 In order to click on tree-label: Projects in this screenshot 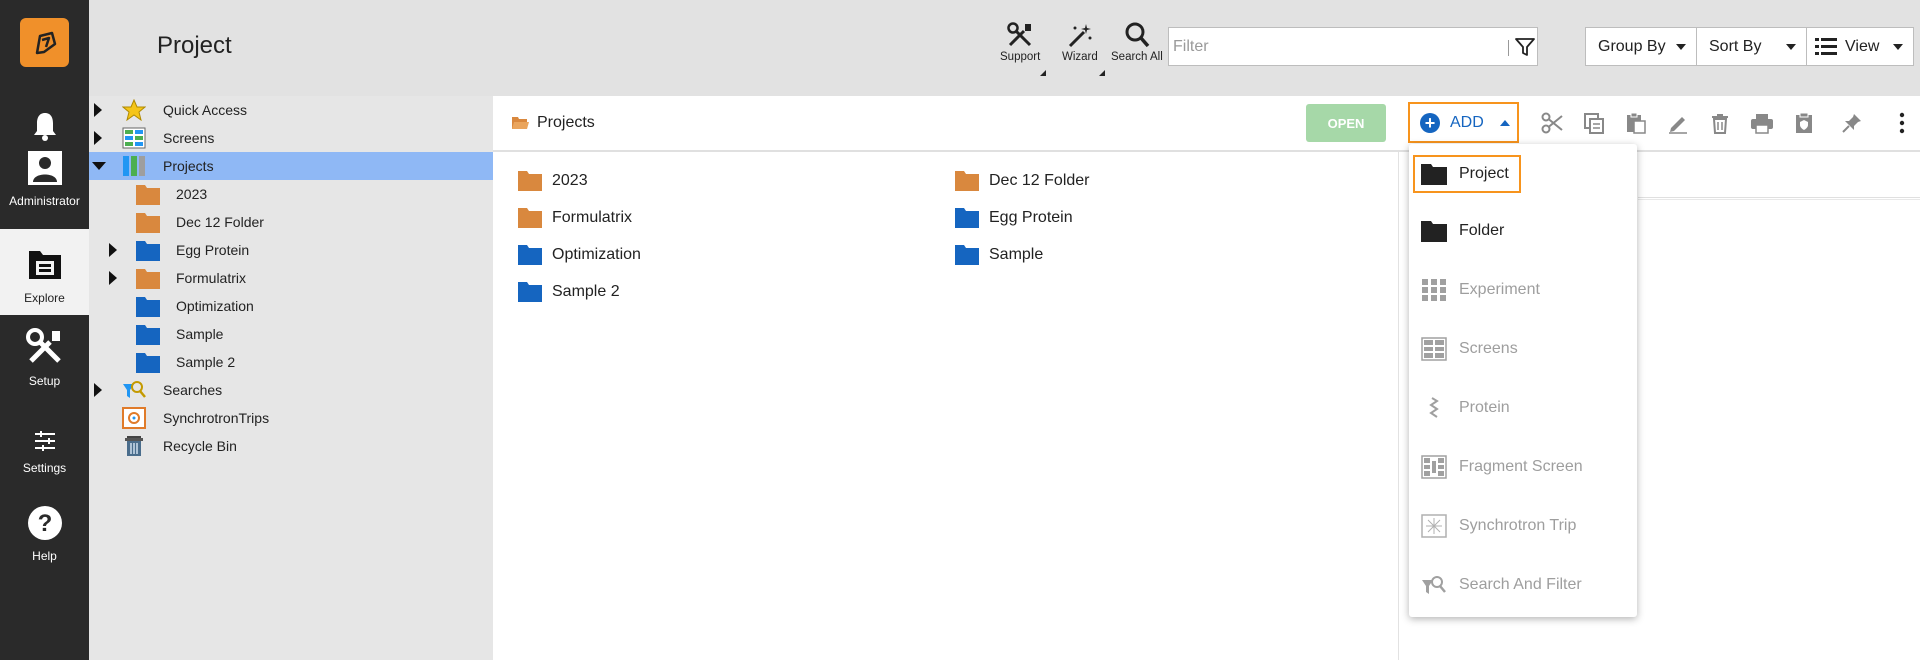, I will do `click(188, 166)`.